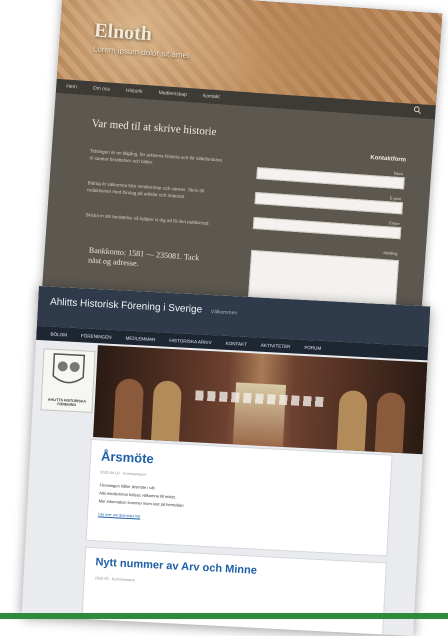 This screenshot has height=636, width=448. Describe the element at coordinates (141, 52) in the screenshot. I see `site-tagline: Lorem ipsum dolor sit amet` at that location.